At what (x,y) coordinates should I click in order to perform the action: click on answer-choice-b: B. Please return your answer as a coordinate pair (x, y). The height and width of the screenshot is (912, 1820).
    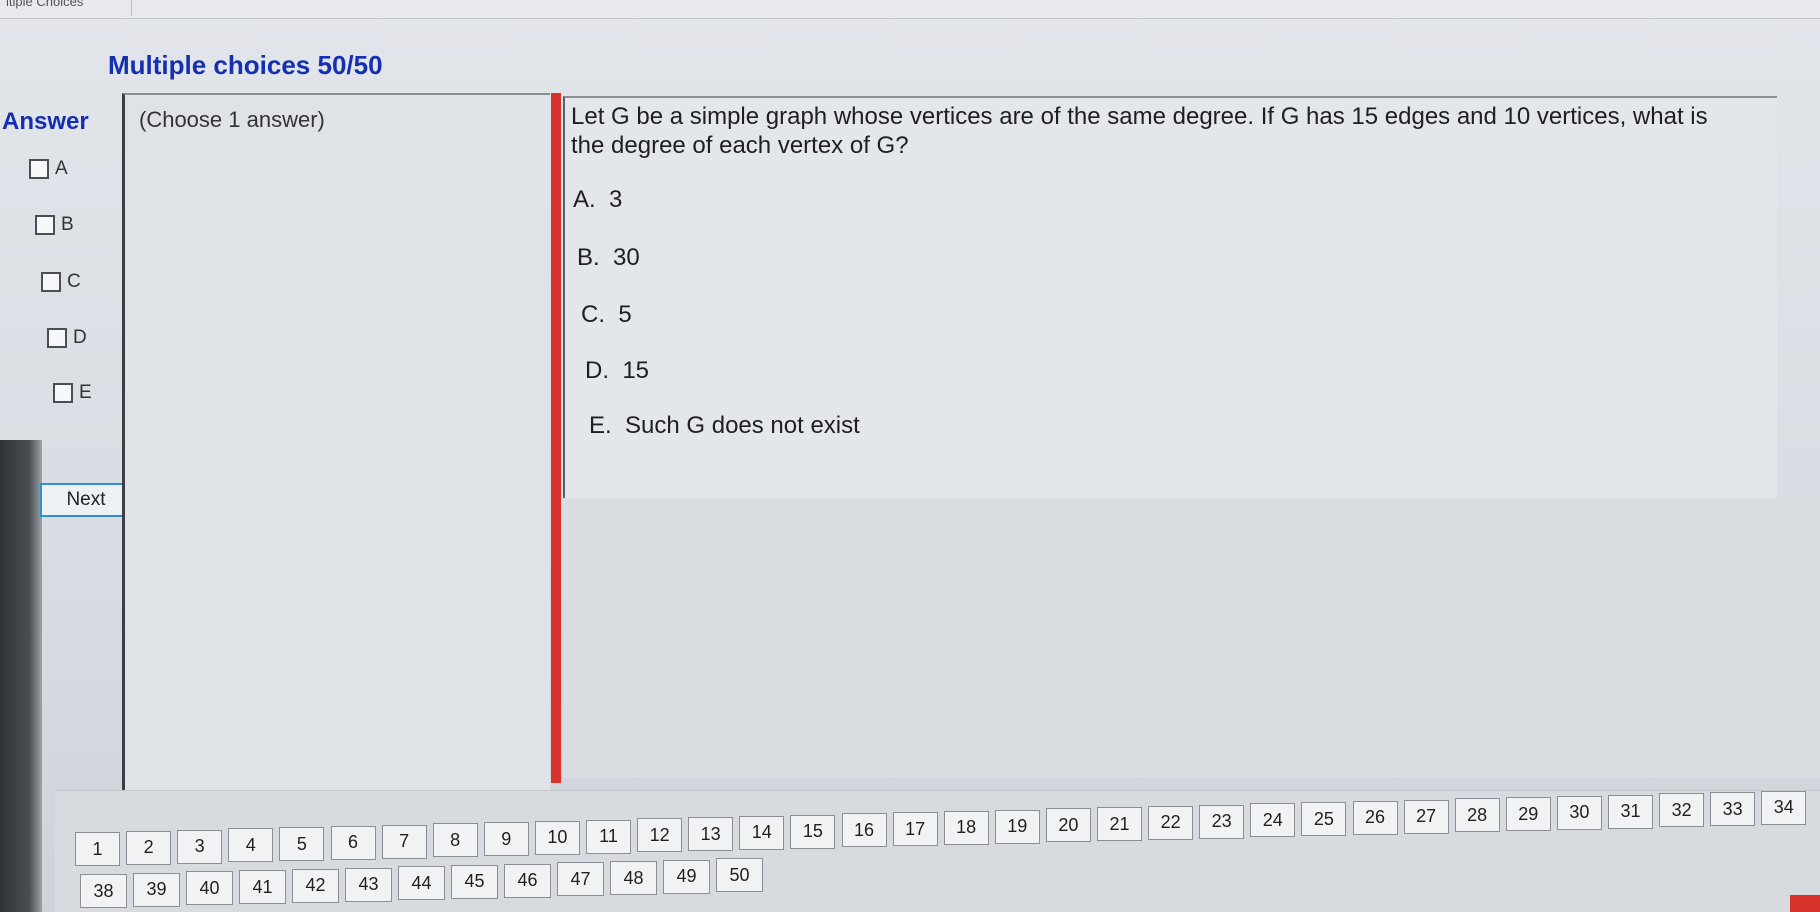
    Looking at the image, I should click on (54, 225).